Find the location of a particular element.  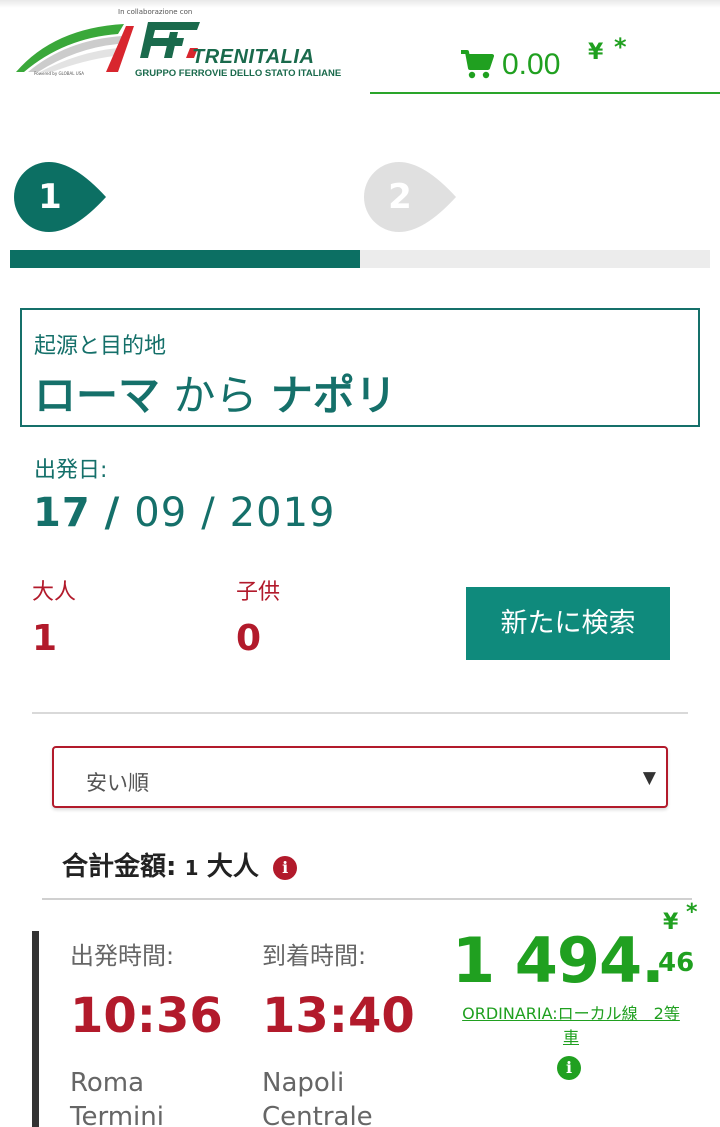

price-decimal: 46 is located at coordinates (676, 963).